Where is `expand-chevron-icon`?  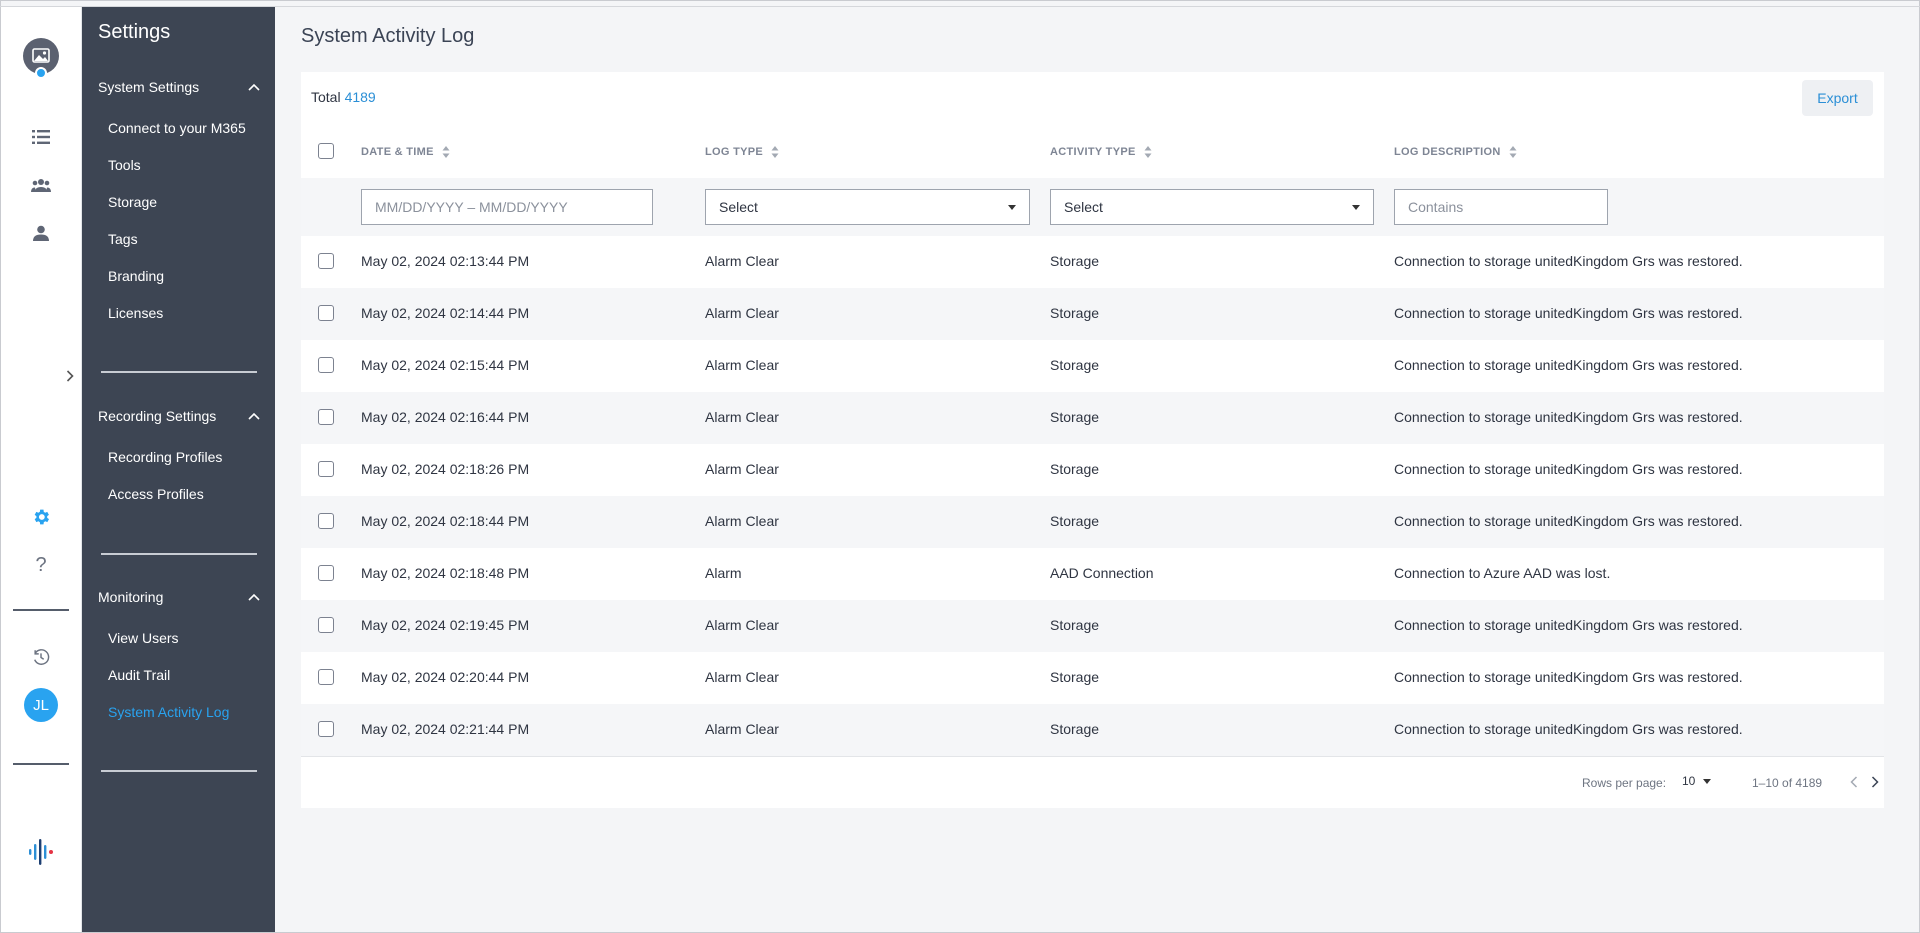 expand-chevron-icon is located at coordinates (70, 376).